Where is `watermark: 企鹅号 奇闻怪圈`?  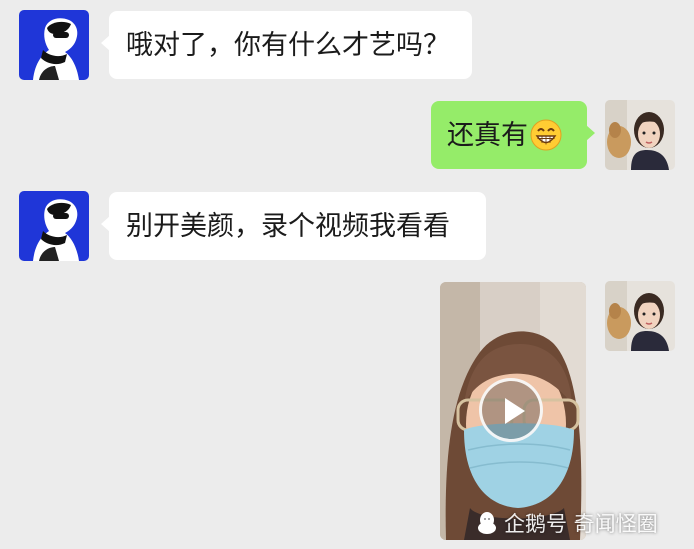
watermark: 企鹅号 奇闻怪圈 is located at coordinates (567, 523).